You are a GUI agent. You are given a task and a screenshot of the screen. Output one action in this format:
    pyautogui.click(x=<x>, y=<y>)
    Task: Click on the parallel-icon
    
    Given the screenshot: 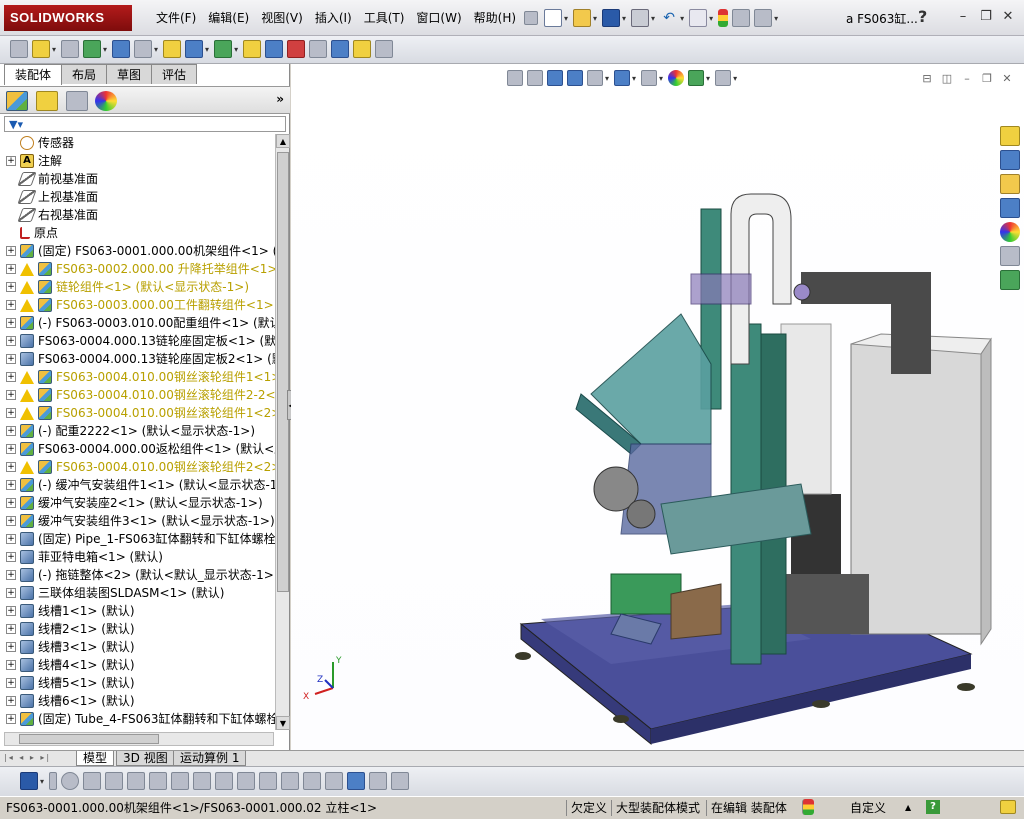 What is the action you would take?
    pyautogui.click(x=202, y=781)
    